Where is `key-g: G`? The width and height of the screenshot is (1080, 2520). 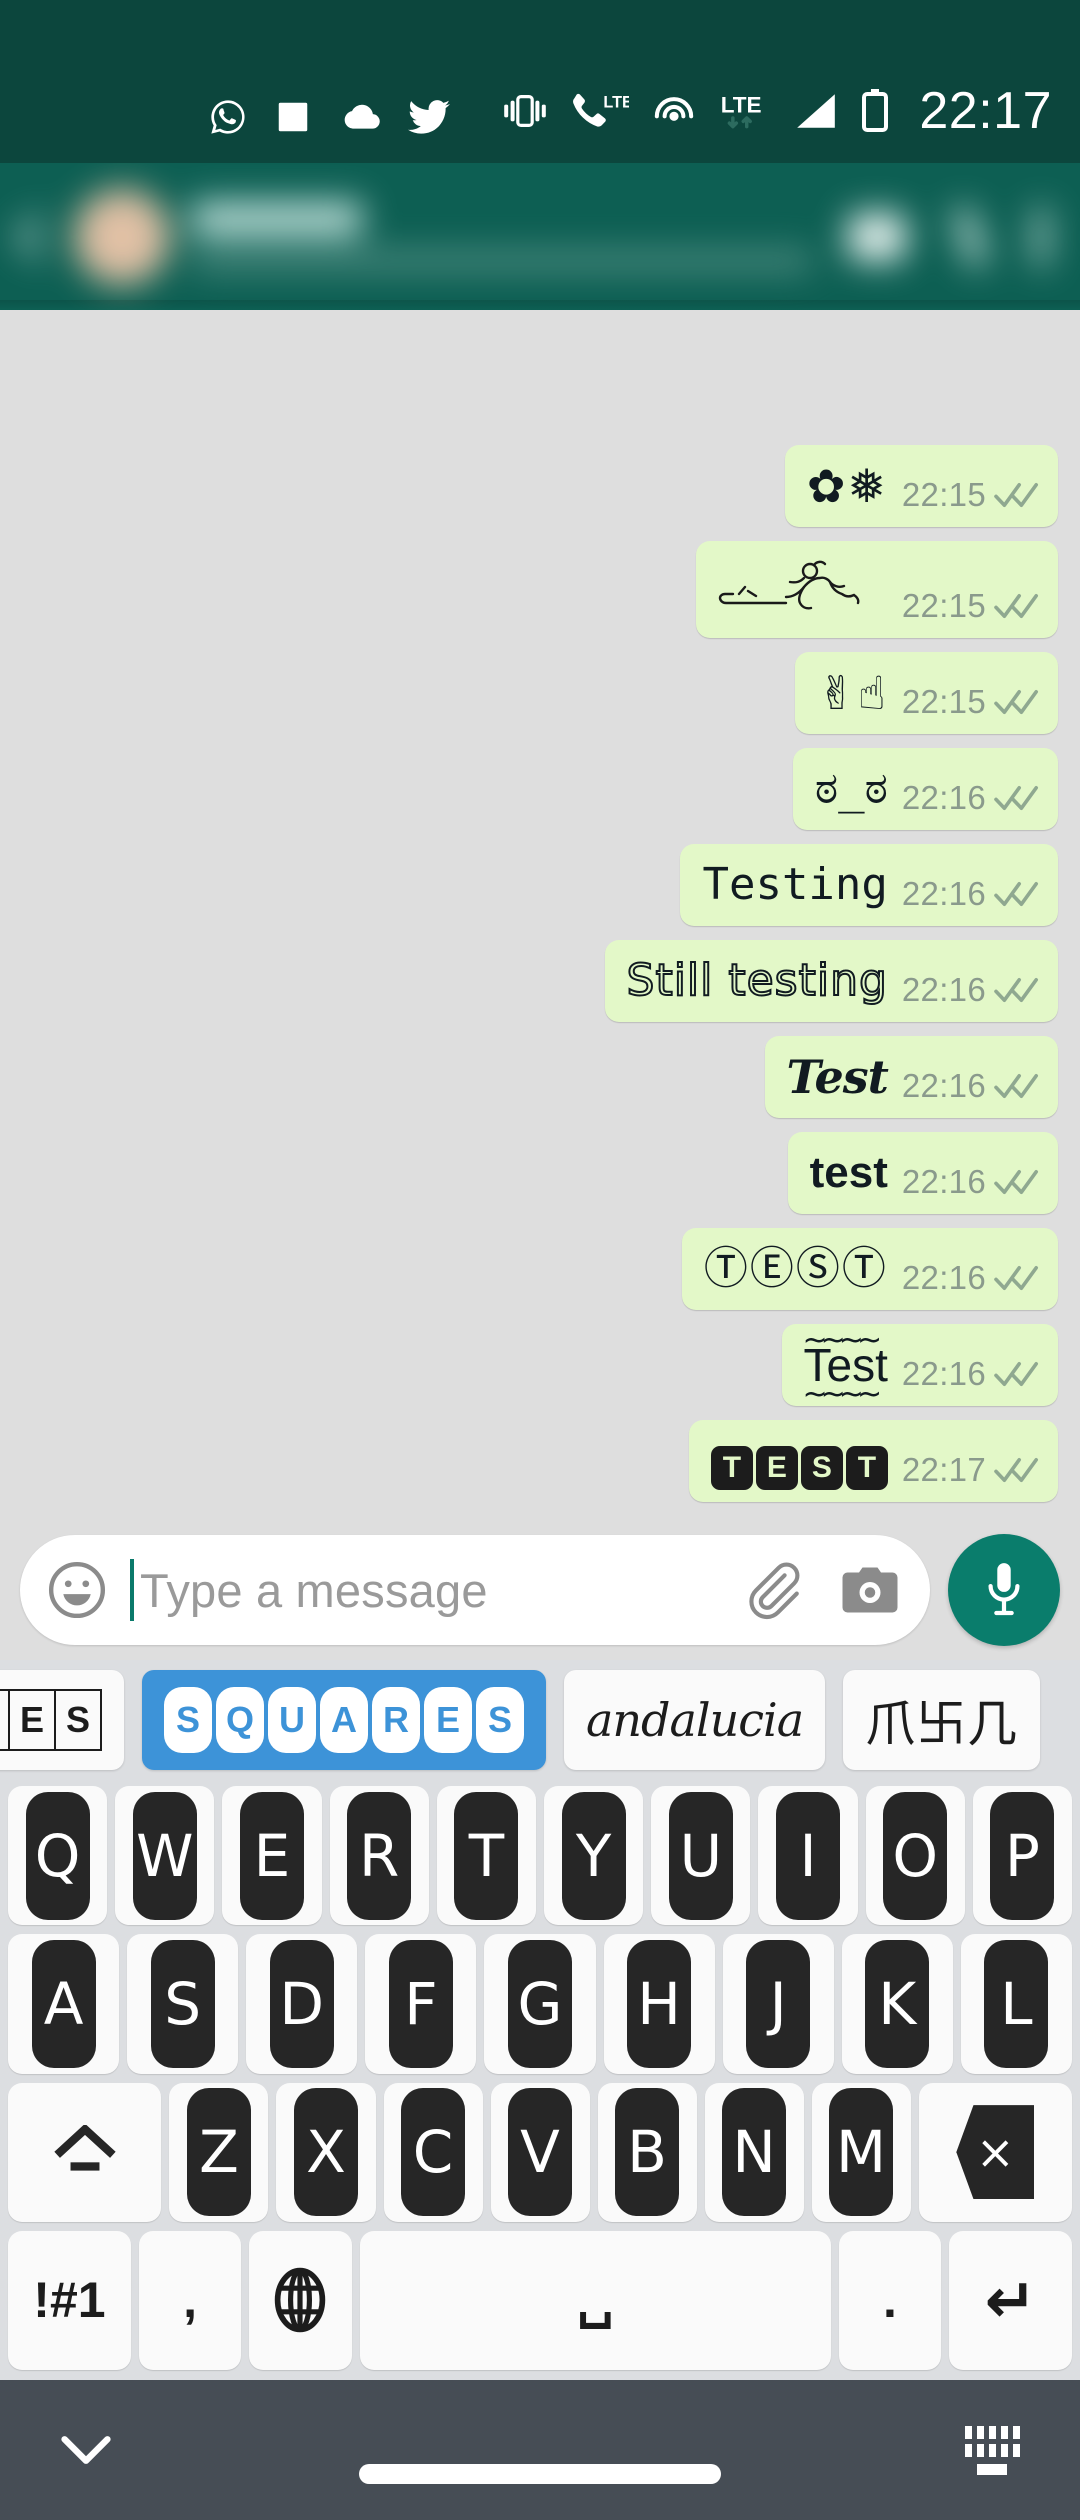 key-g: G is located at coordinates (540, 2004).